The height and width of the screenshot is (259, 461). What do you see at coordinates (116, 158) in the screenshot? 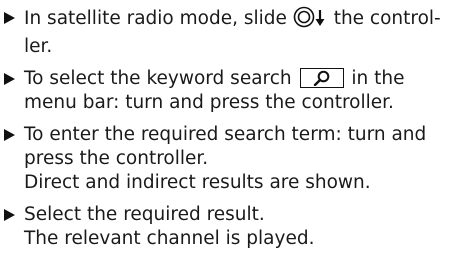
I see `step-line-2: press the controller.` at bounding box center [116, 158].